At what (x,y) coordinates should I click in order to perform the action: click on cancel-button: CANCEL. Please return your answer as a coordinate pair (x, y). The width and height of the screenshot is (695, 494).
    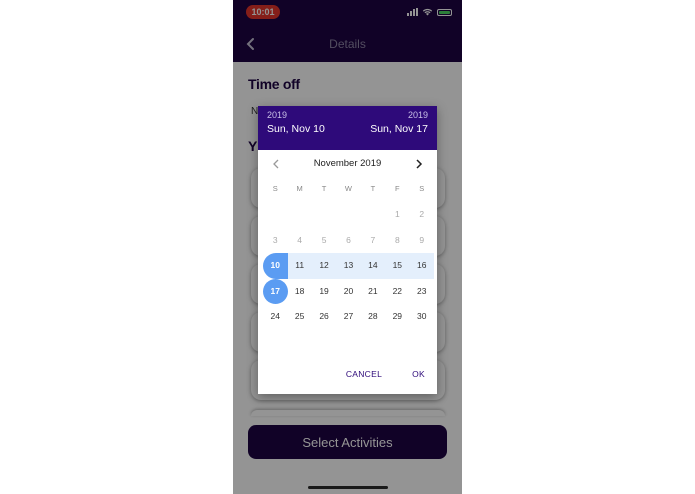
    Looking at the image, I should click on (364, 374).